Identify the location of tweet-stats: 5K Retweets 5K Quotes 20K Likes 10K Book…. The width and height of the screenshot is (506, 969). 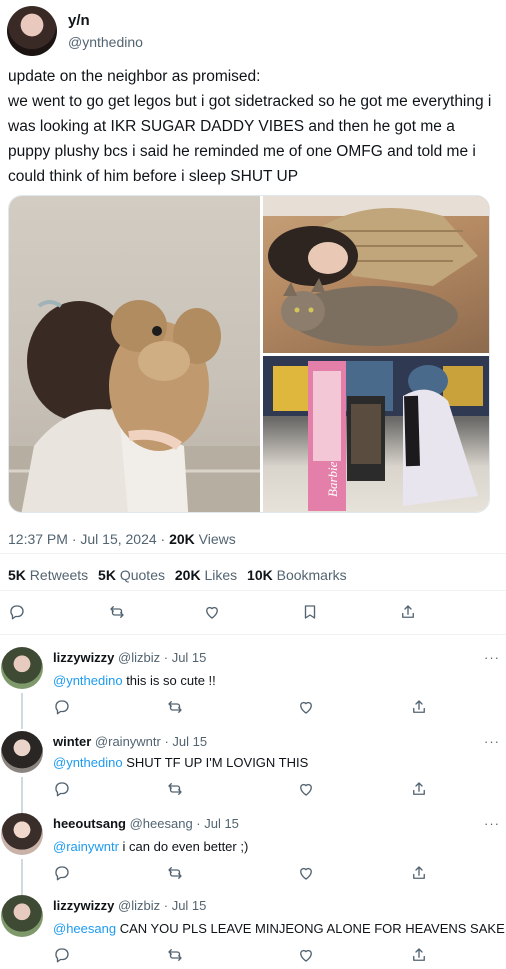
(180, 575).